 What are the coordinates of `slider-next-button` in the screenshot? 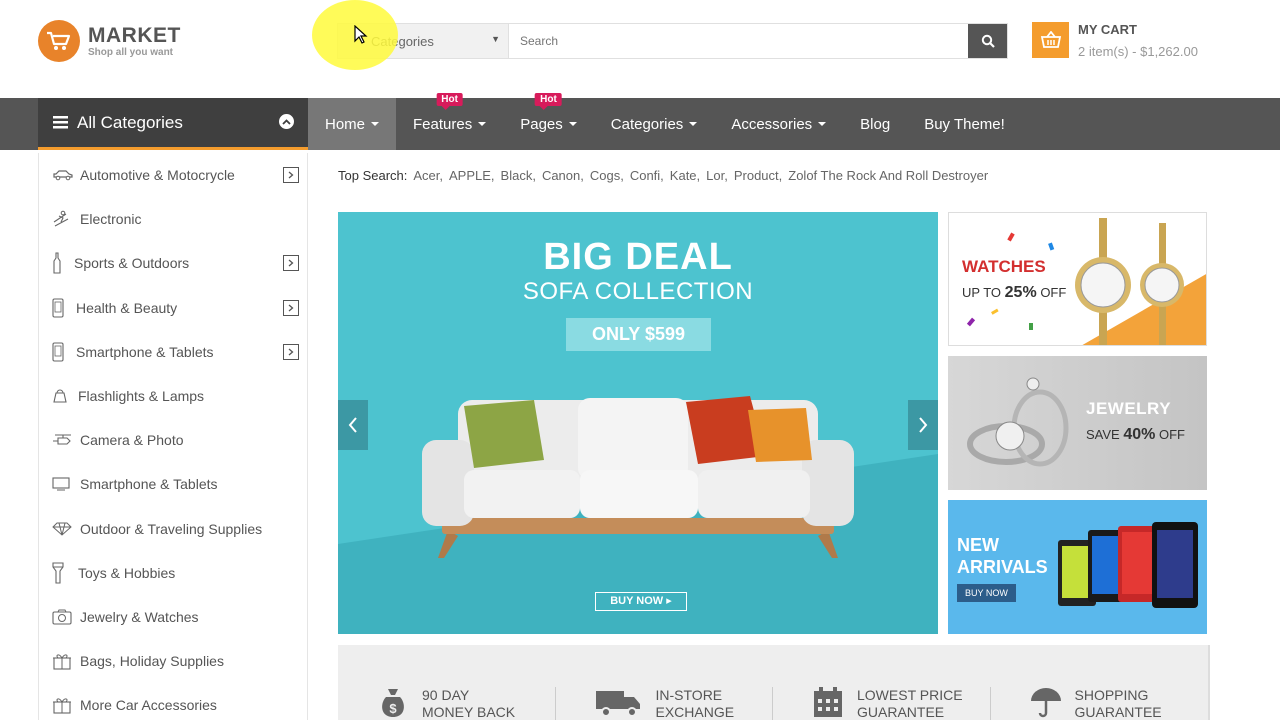 It's located at (923, 425).